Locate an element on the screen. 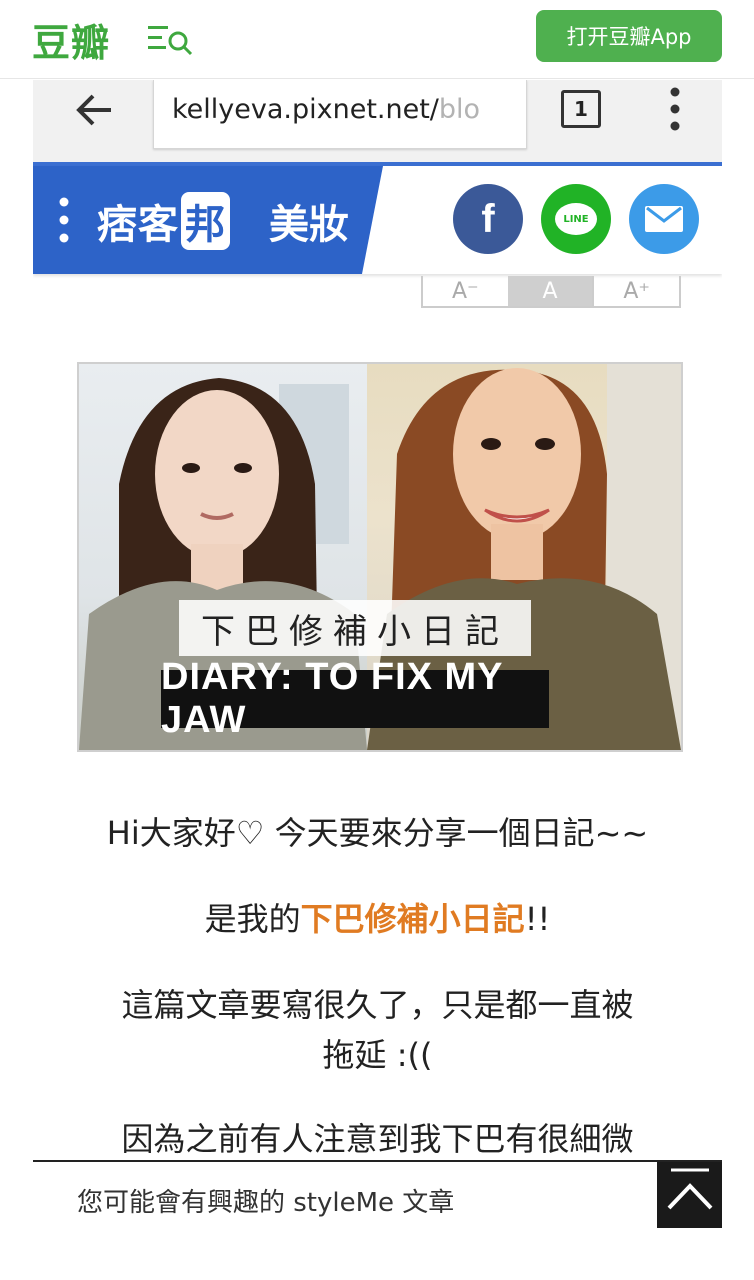  url-bar: kellyeva.pixnet.net/blo is located at coordinates (340, 114).